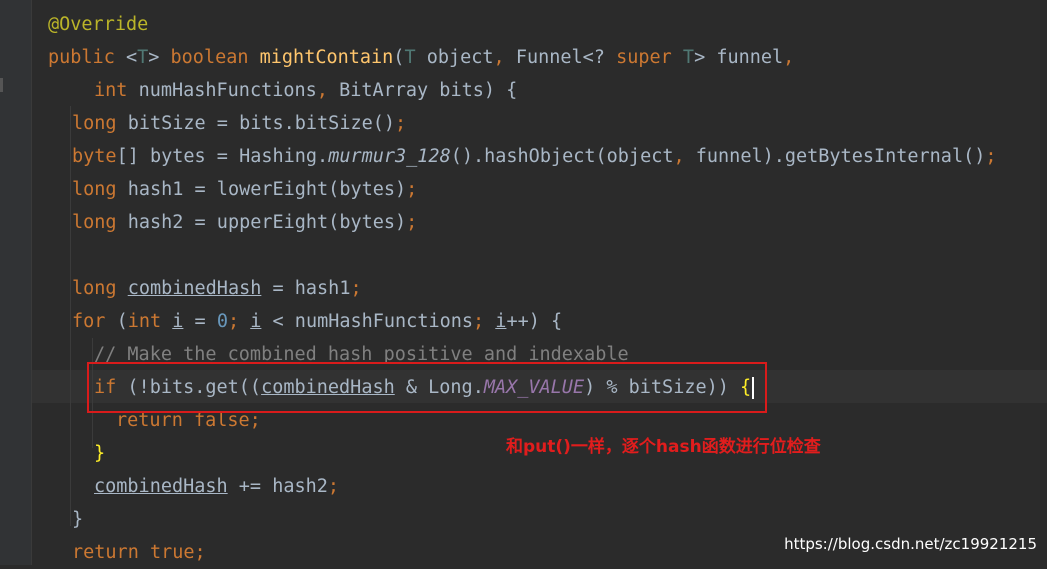  What do you see at coordinates (222, 156) in the screenshot?
I see `identifier: [] bytes = Hashing.` at bounding box center [222, 156].